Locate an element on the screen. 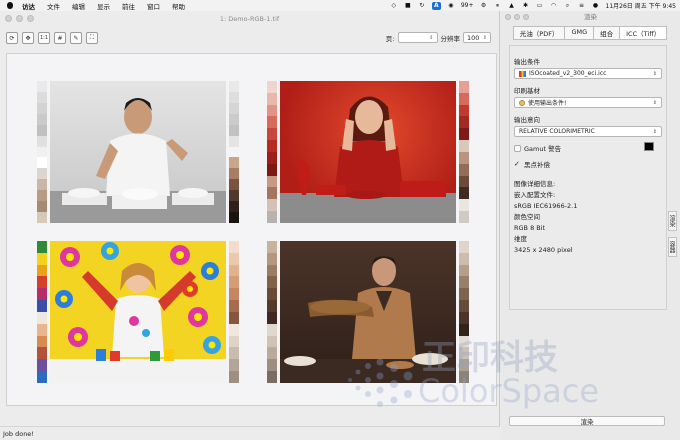 The height and width of the screenshot is (440, 680). color-space-value: RGB 8 Bit is located at coordinates (530, 228).